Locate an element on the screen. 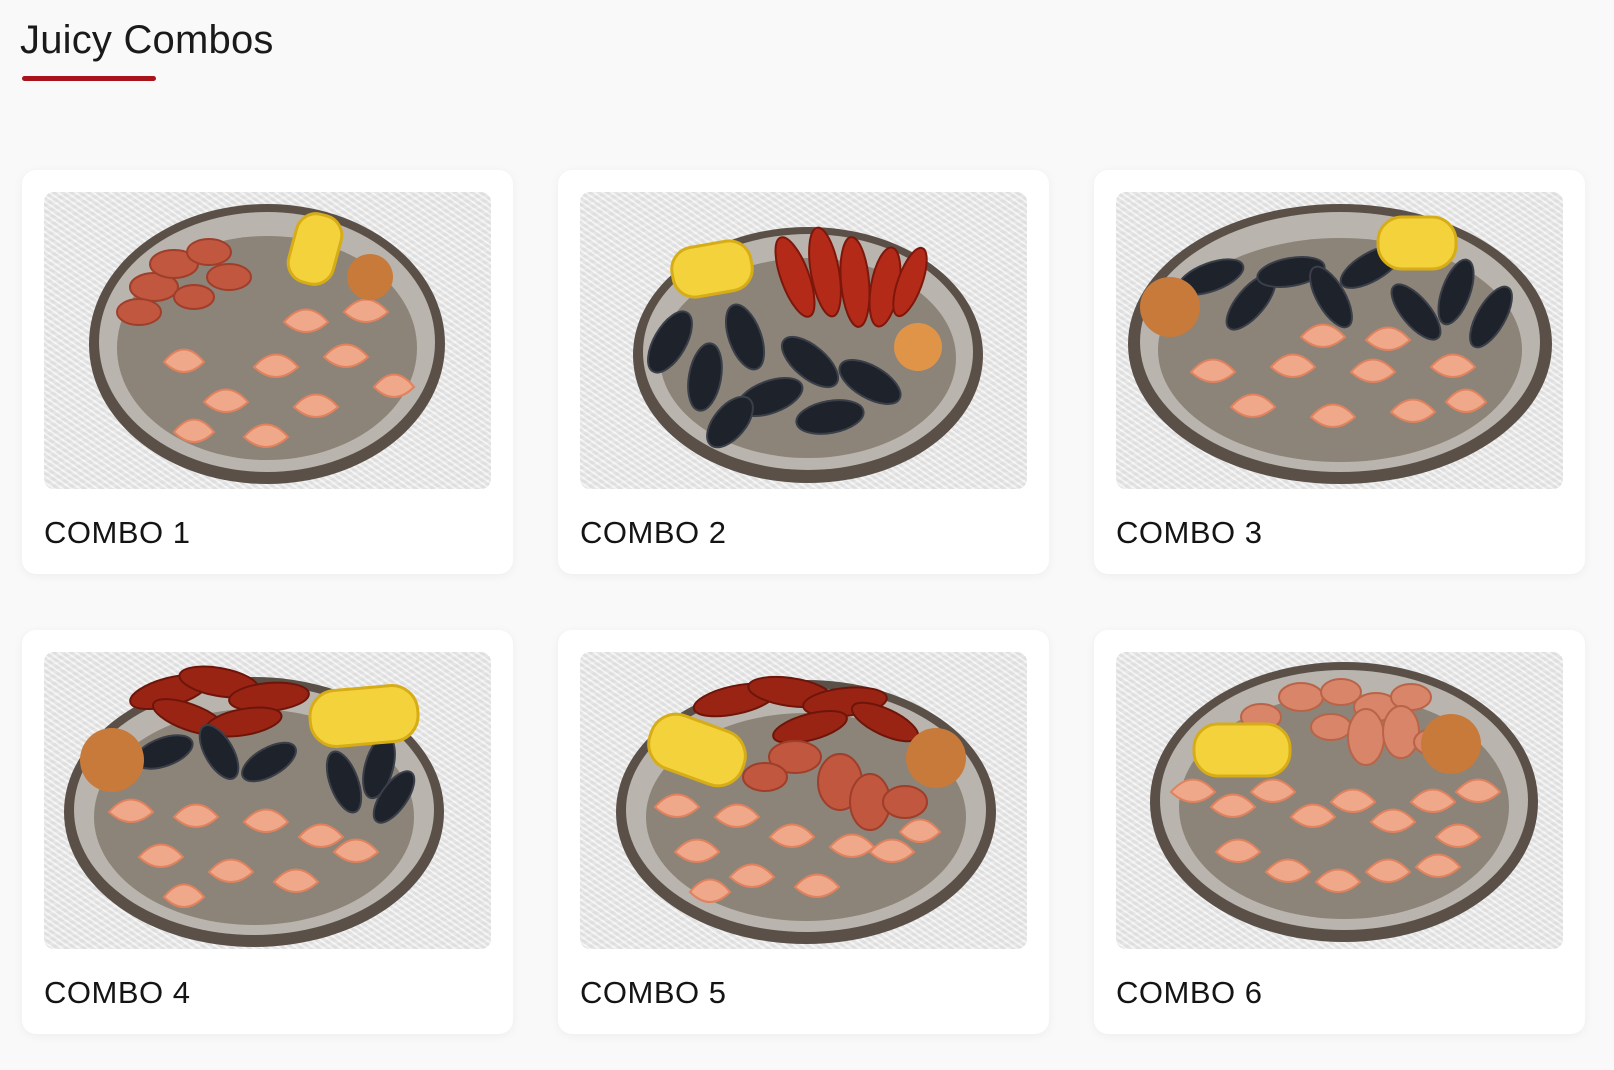 The width and height of the screenshot is (1614, 1070). combo-card-5: COMBO 5 is located at coordinates (803, 832).